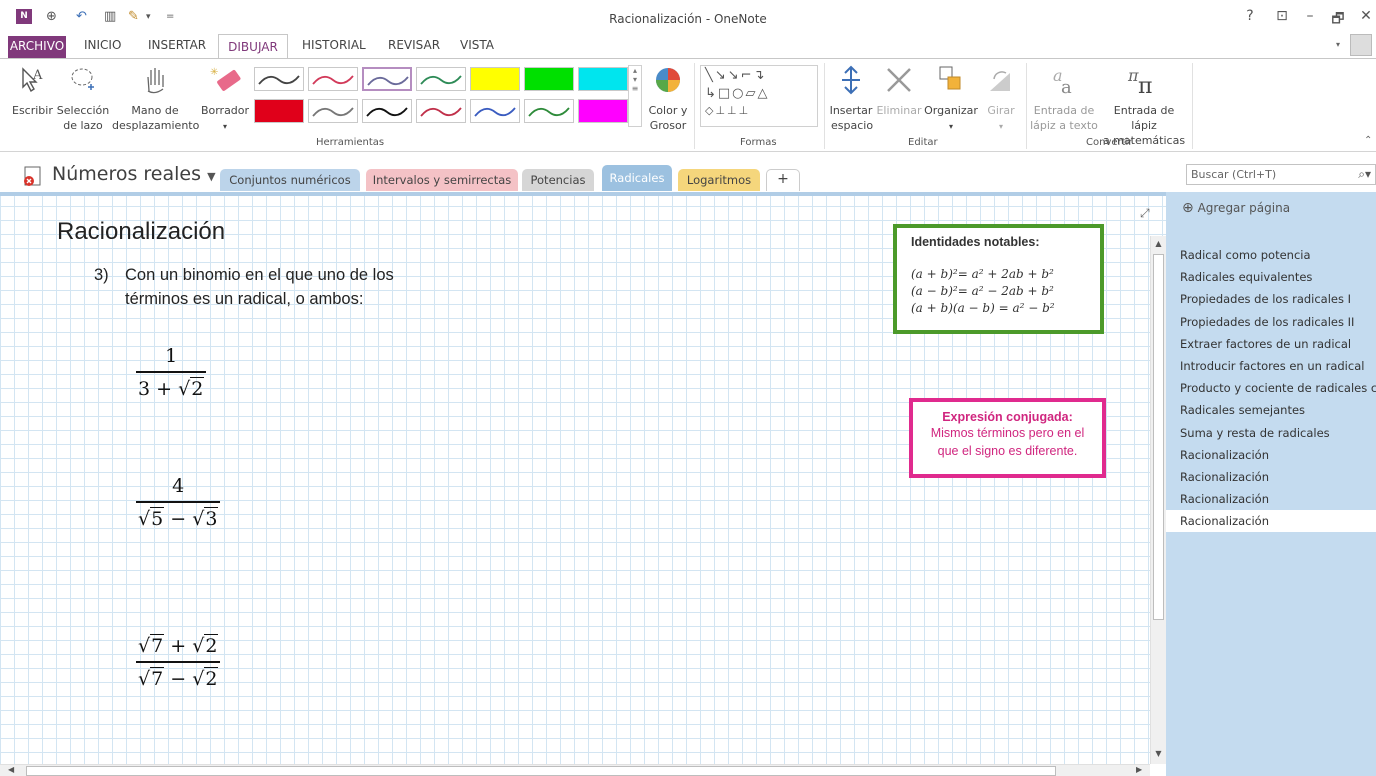 The image size is (1376, 776). I want to click on section-tab: Conjuntos numéricos, so click(290, 180).